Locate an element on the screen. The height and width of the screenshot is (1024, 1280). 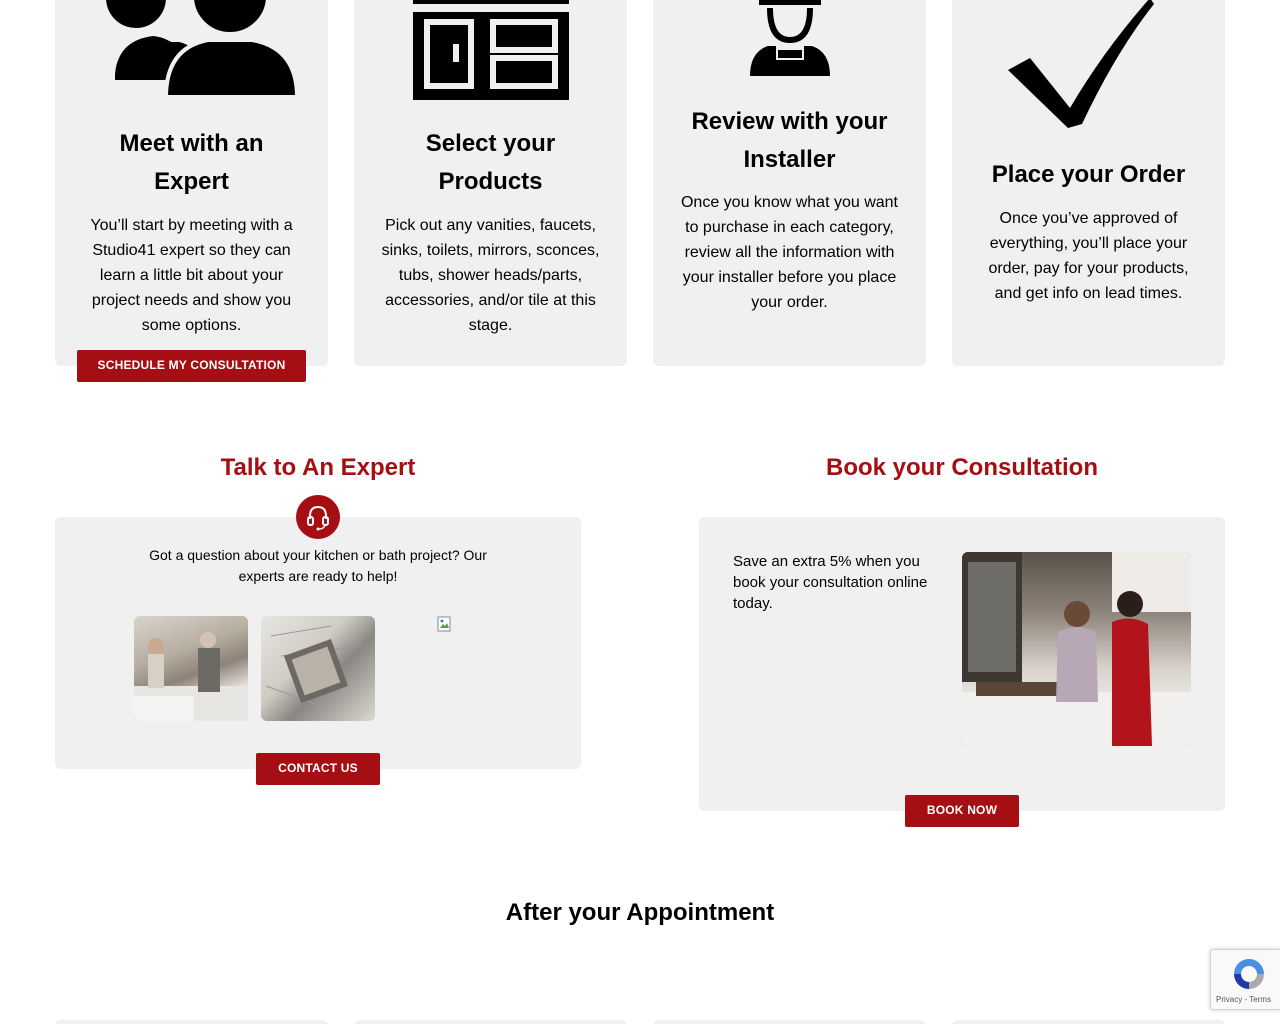
book-consultation-heading: Book your Consultation is located at coordinates (962, 467).